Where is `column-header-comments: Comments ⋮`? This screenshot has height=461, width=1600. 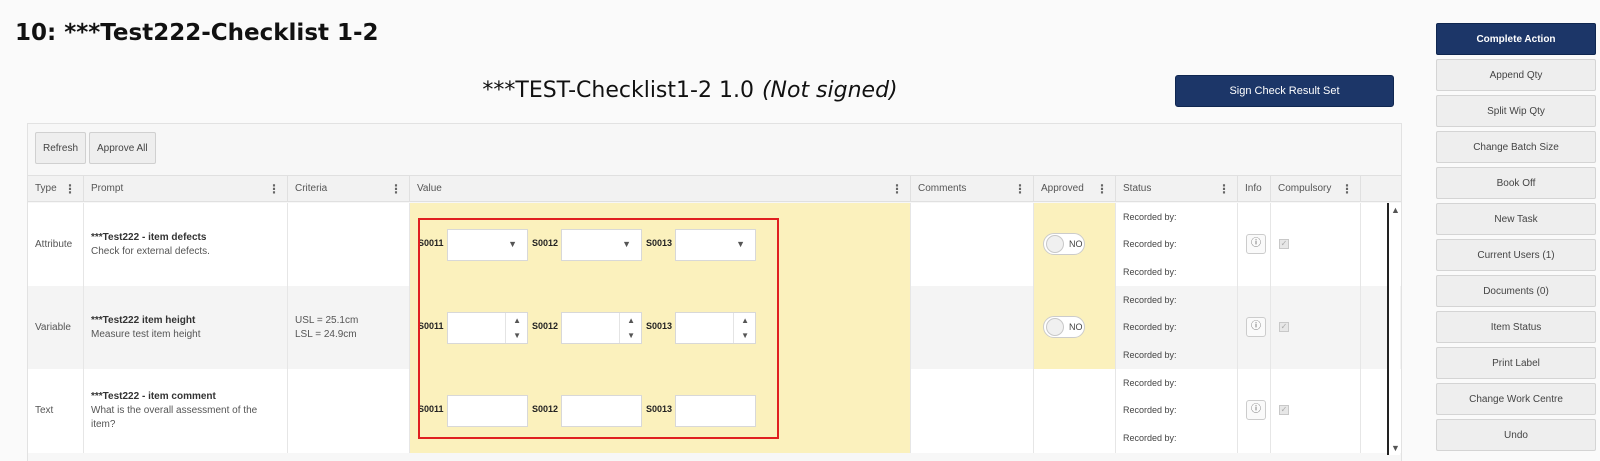
column-header-comments: Comments ⋮ is located at coordinates (972, 189).